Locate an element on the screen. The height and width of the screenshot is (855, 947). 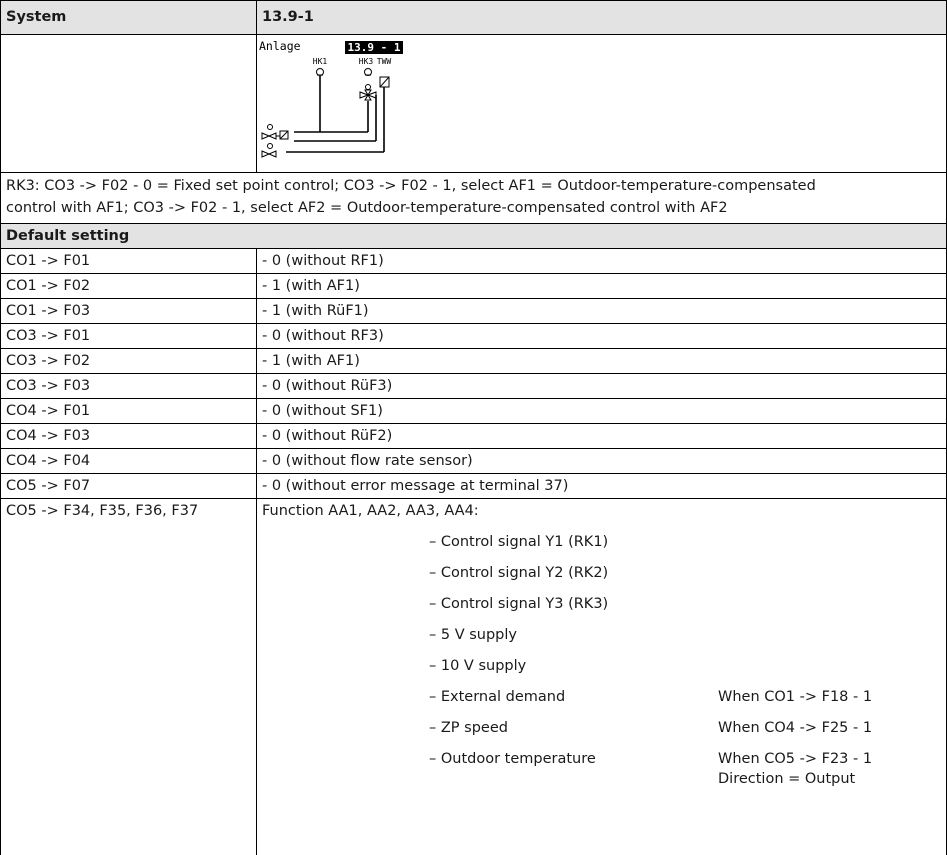
table-row: CO1 -> F03 - 1 (with RüF1) is located at coordinates (473, 310).